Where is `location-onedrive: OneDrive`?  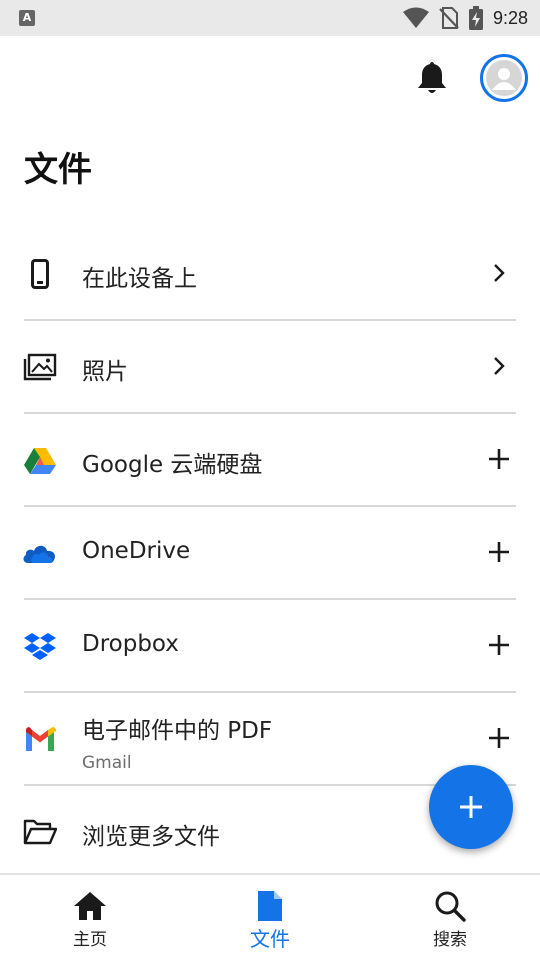 location-onedrive: OneDrive is located at coordinates (270, 553).